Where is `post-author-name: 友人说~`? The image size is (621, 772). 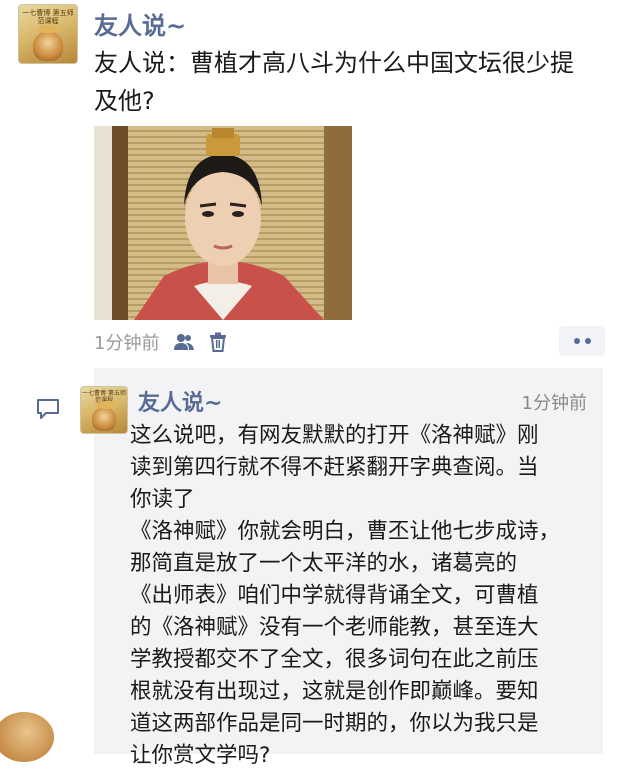
post-author-name: 友人说~ is located at coordinates (140, 23).